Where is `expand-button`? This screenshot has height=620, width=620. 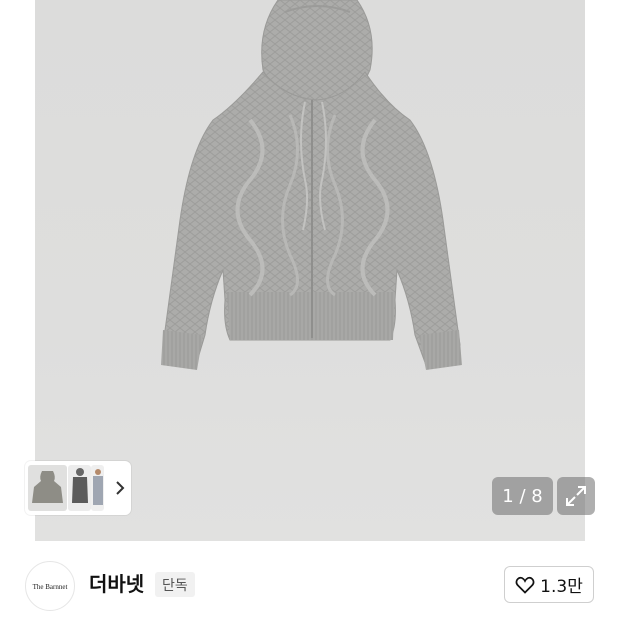 expand-button is located at coordinates (576, 496).